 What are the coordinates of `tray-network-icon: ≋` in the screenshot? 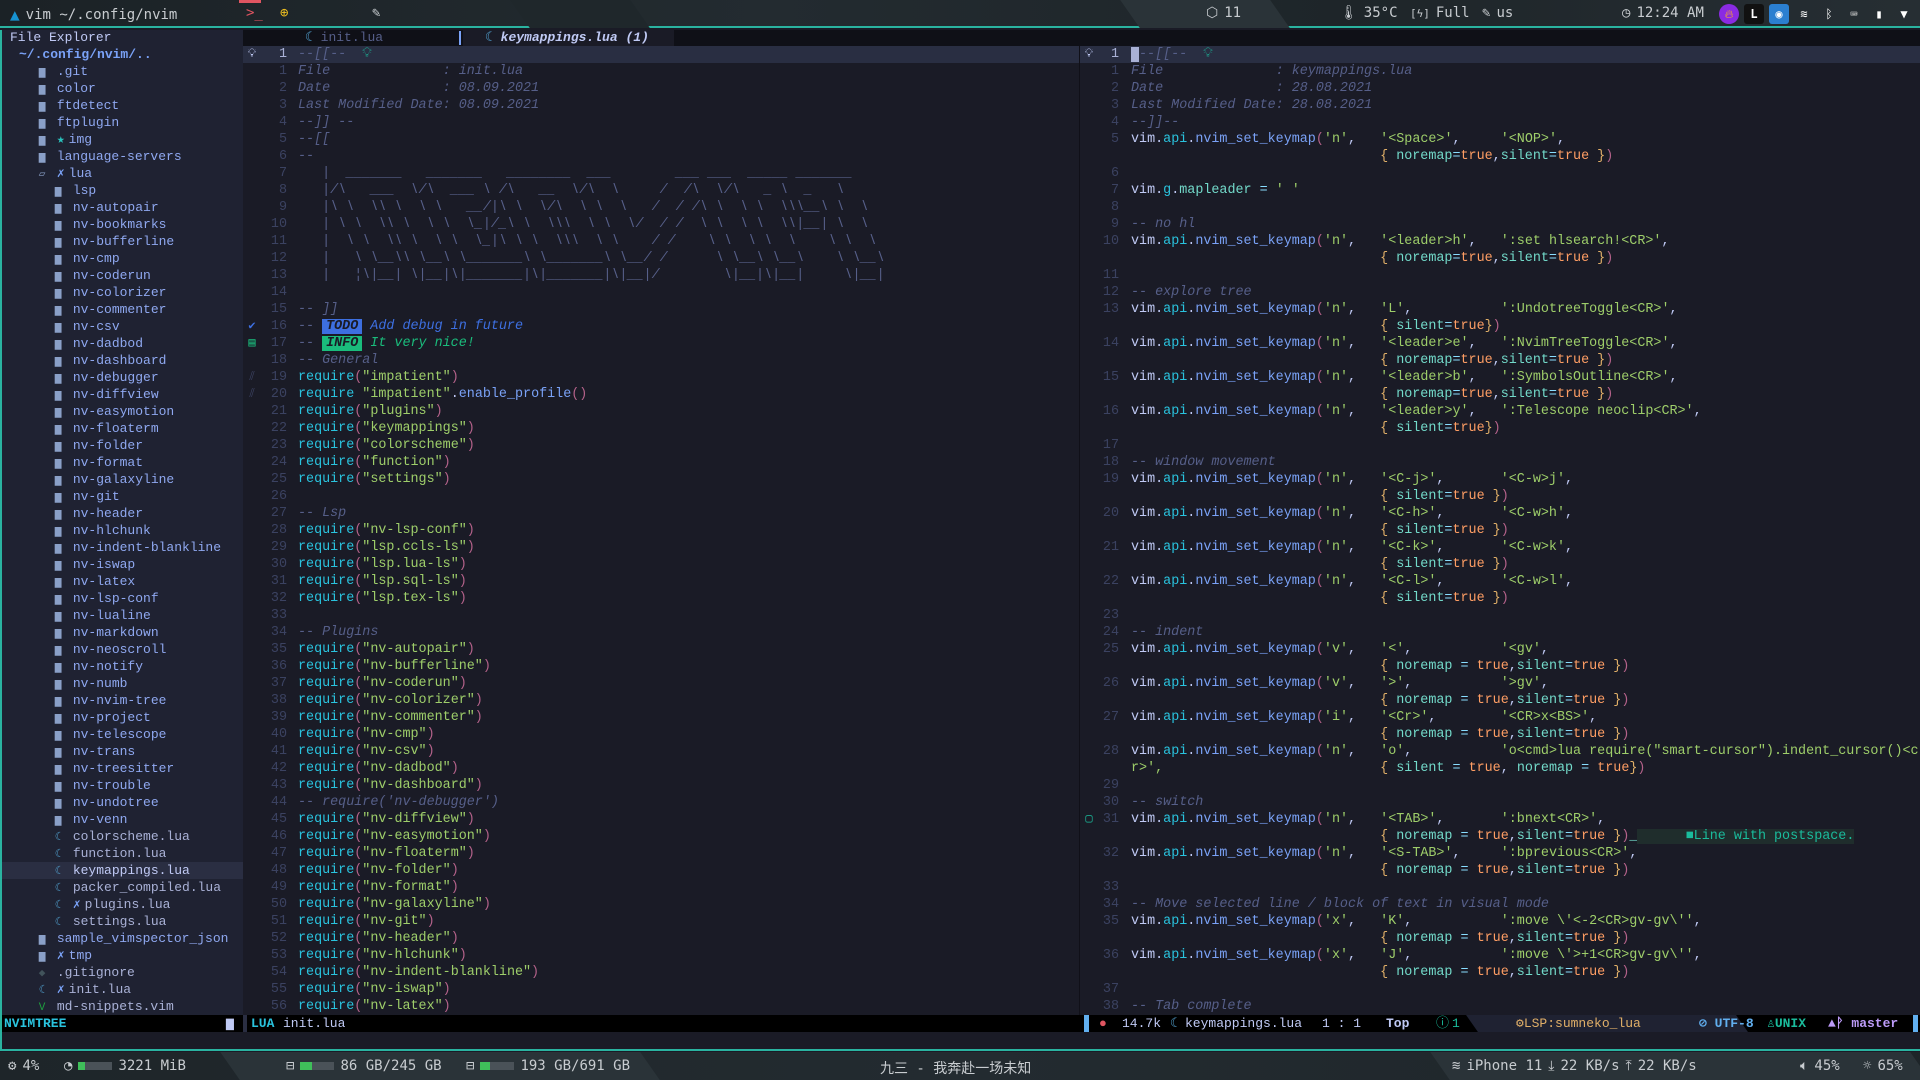 It's located at (1804, 14).